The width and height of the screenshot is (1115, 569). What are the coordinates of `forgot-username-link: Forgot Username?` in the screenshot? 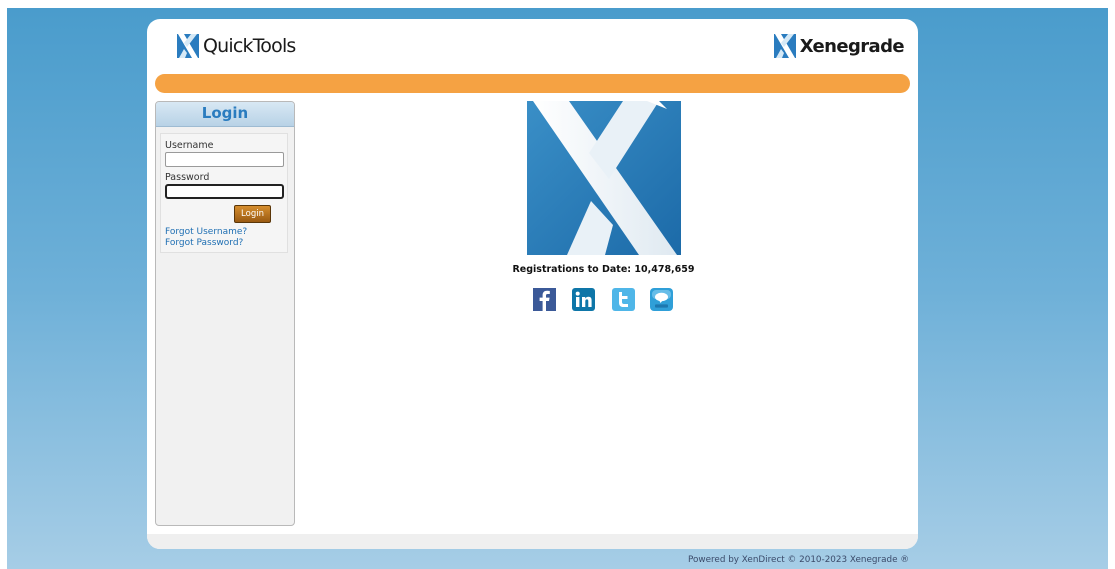 It's located at (206, 232).